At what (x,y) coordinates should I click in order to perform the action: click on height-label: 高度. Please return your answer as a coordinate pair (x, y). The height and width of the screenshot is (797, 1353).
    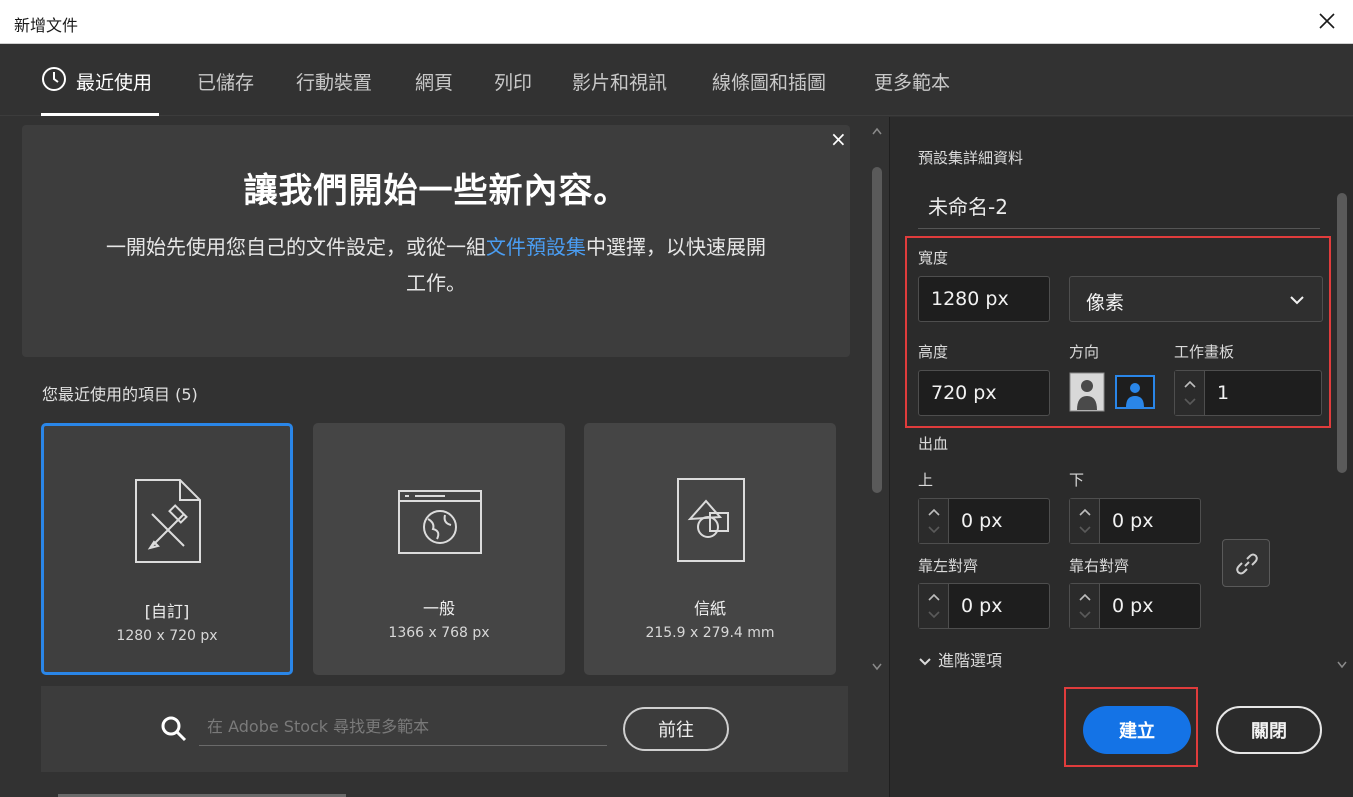
    Looking at the image, I should click on (933, 352).